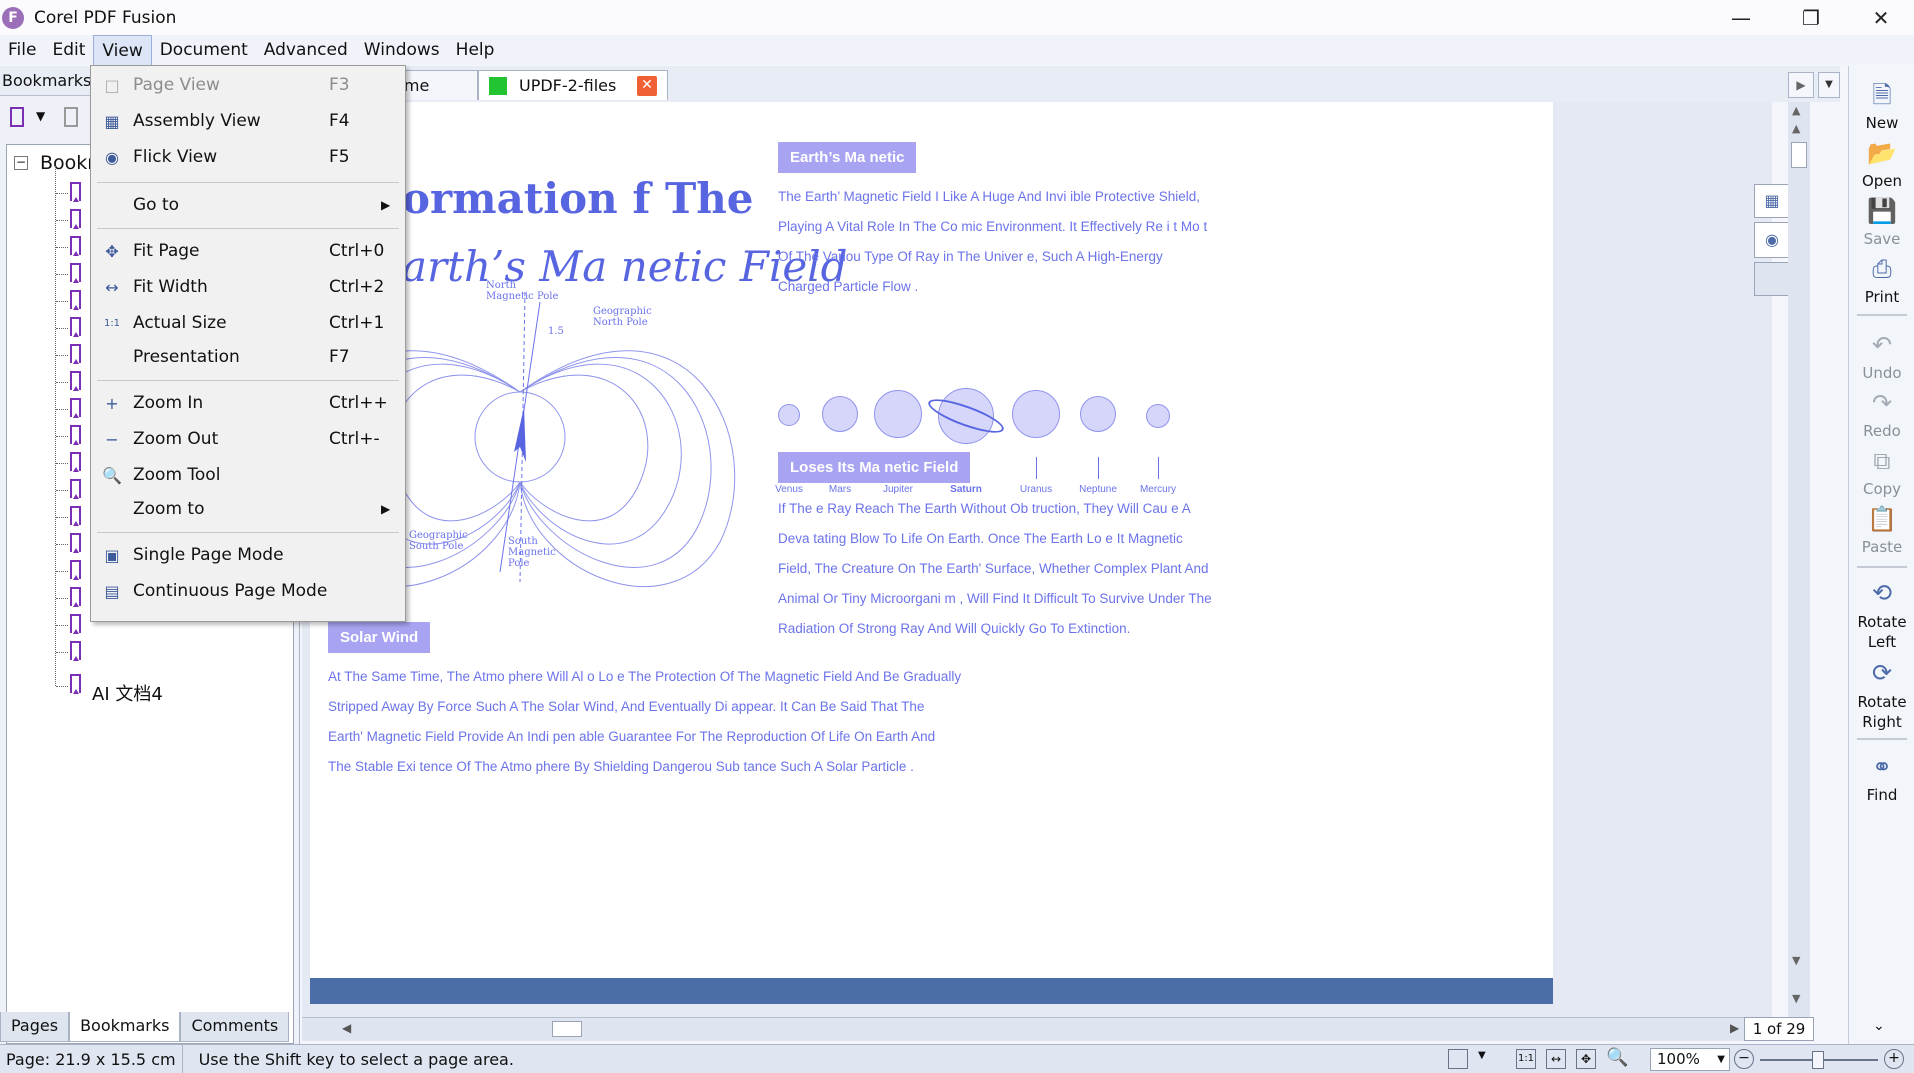 The width and height of the screenshot is (1914, 1073). What do you see at coordinates (1801, 85) in the screenshot?
I see `tab-scroll-right-icon: ▶` at bounding box center [1801, 85].